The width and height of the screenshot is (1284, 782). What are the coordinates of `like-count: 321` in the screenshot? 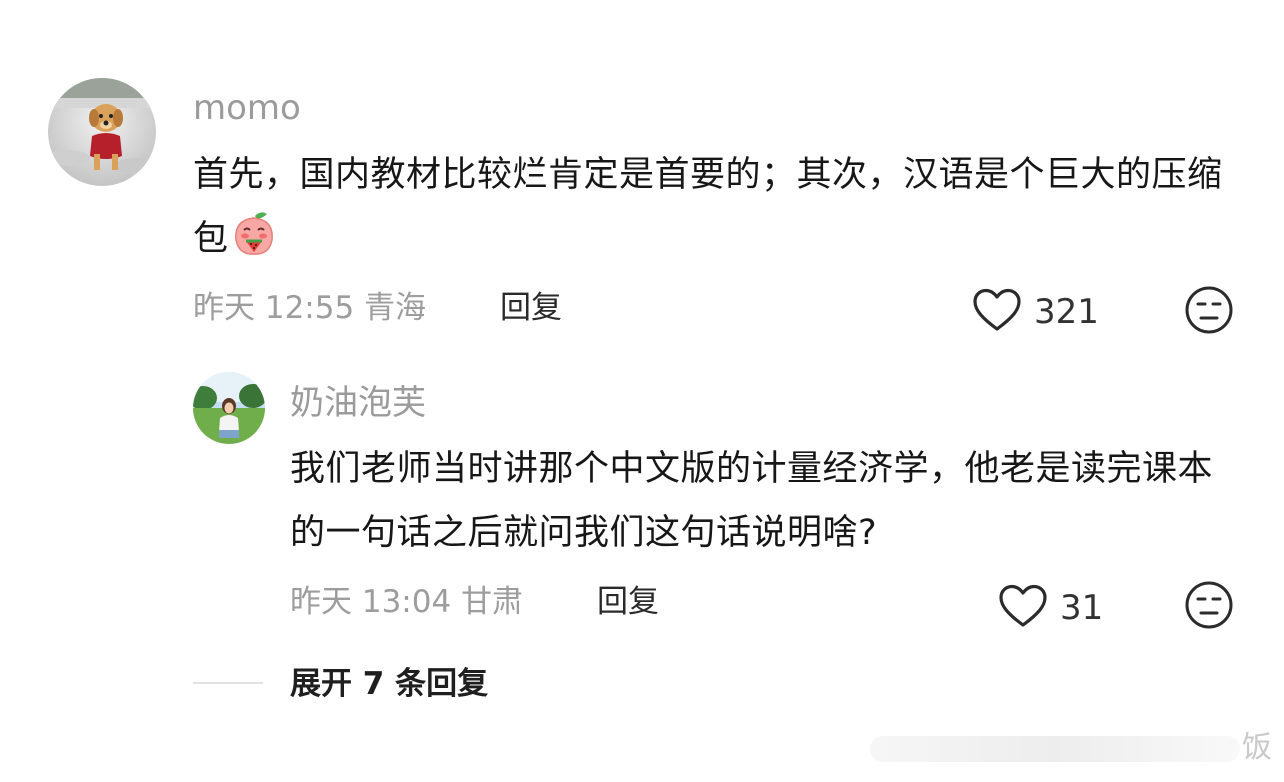 It's located at (1066, 312).